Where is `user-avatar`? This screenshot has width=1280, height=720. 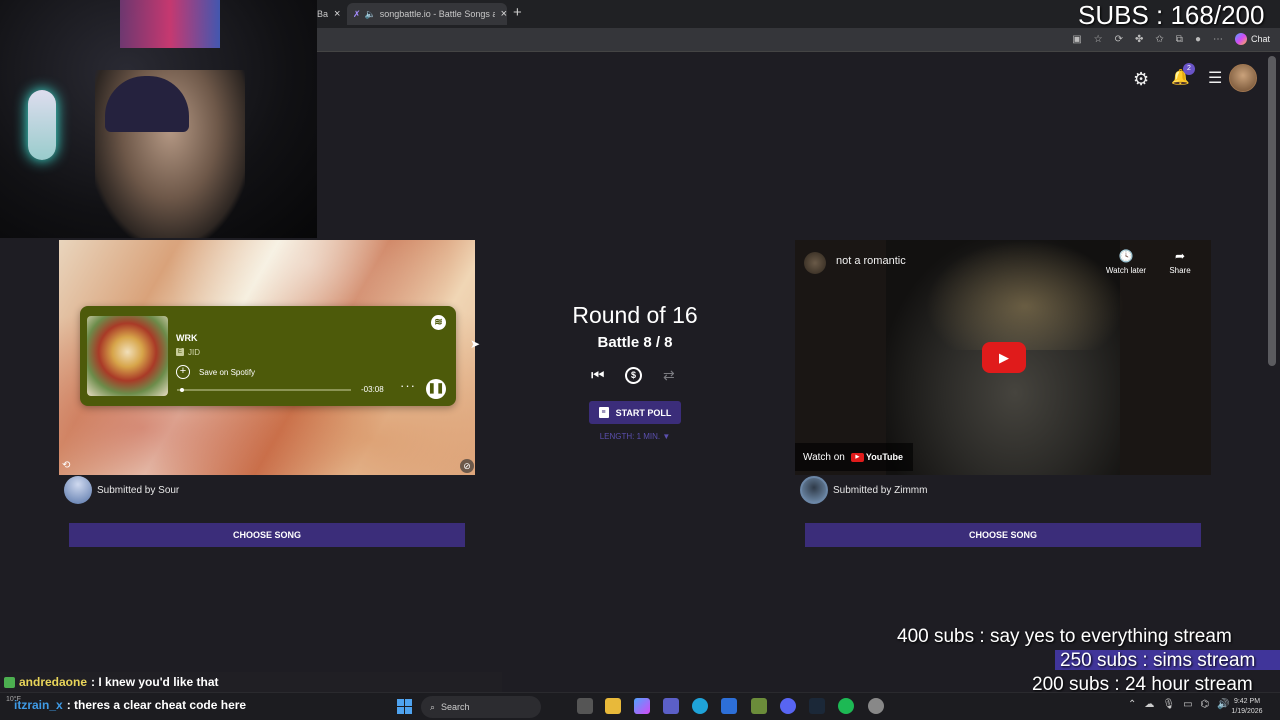 user-avatar is located at coordinates (1243, 78).